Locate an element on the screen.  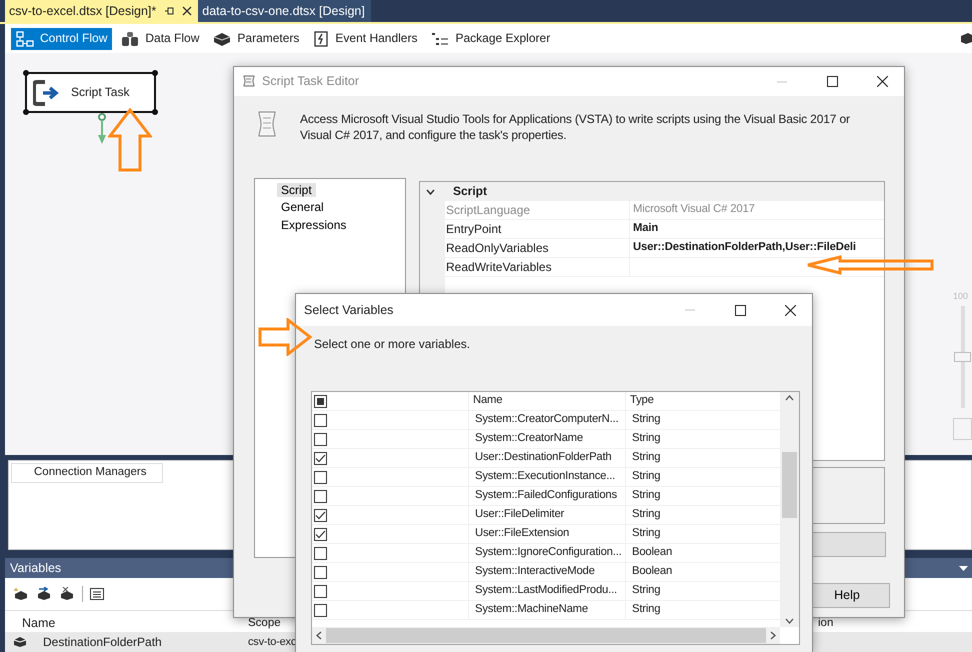
window-title: Select Variables is located at coordinates (349, 310).